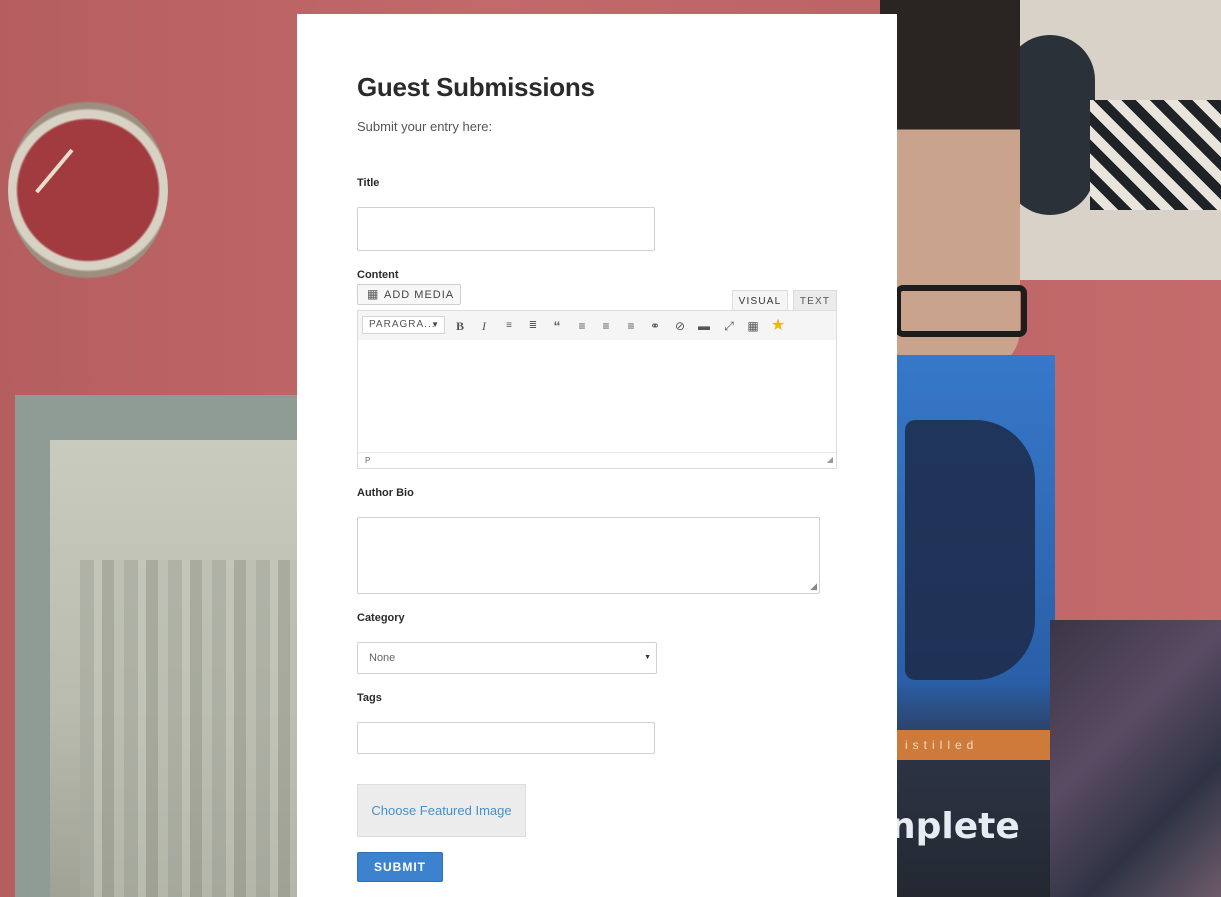  What do you see at coordinates (460, 326) in the screenshot?
I see `bold-icon: B` at bounding box center [460, 326].